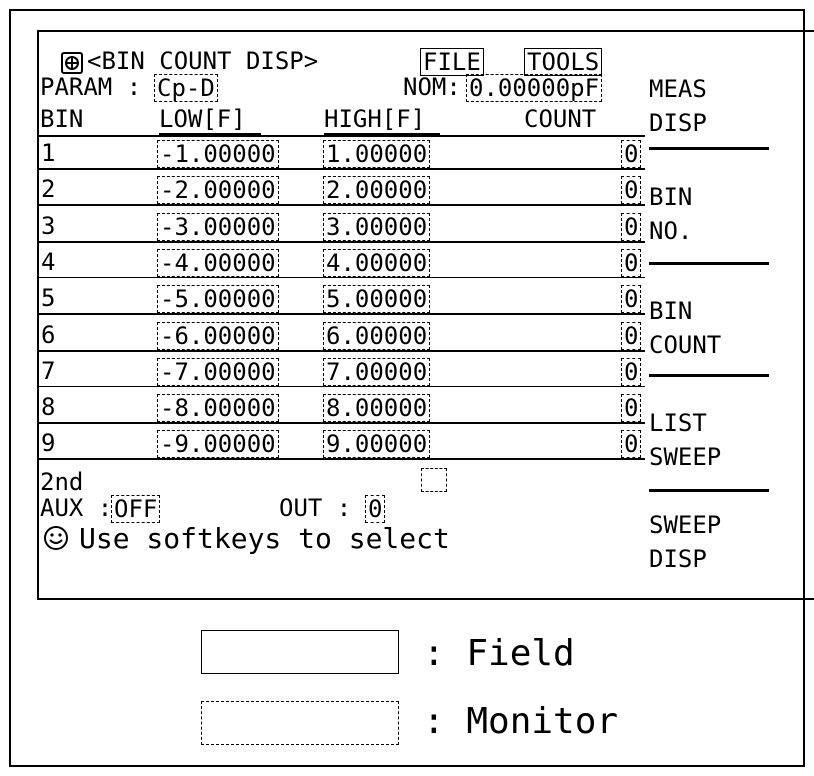 The image size is (814, 776). Describe the element at coordinates (560, 119) in the screenshot. I see `header-count: COUNT` at that location.